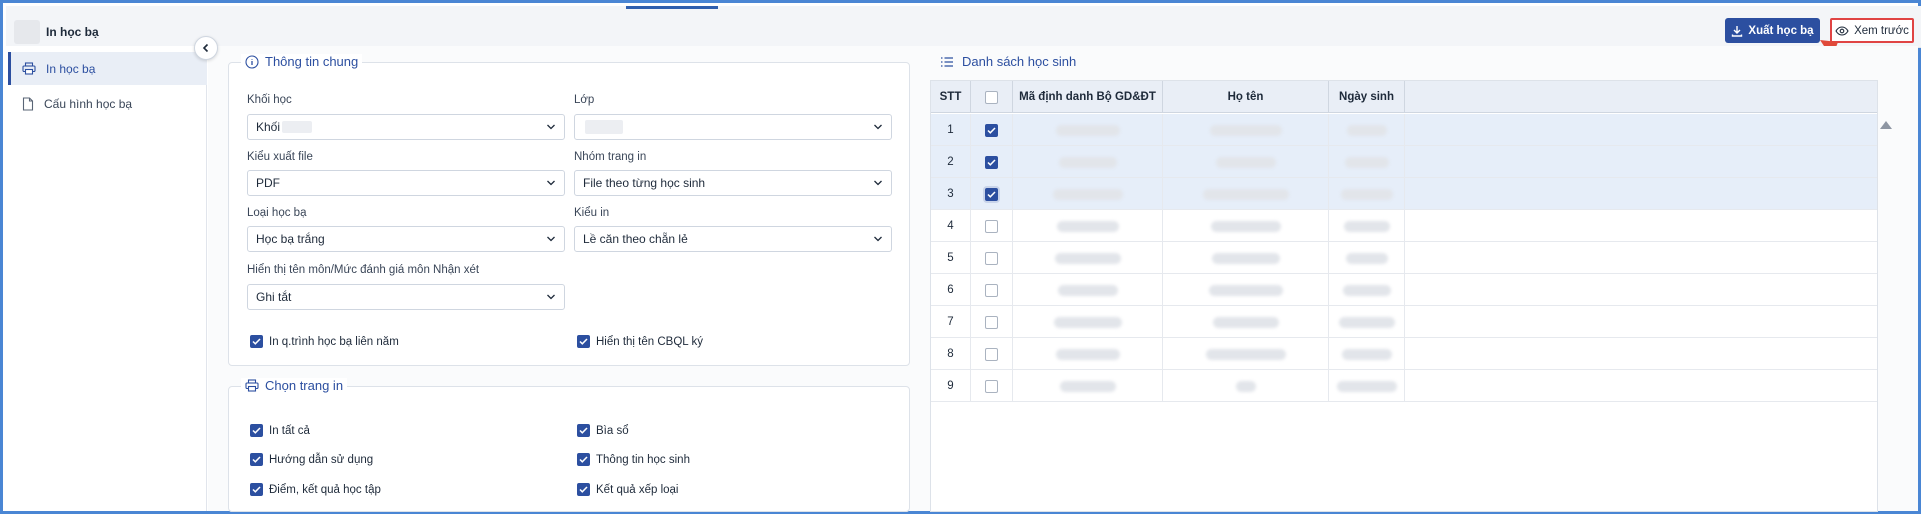 This screenshot has width=1921, height=514. Describe the element at coordinates (1404, 226) in the screenshot. I see `table-row: 4` at that location.